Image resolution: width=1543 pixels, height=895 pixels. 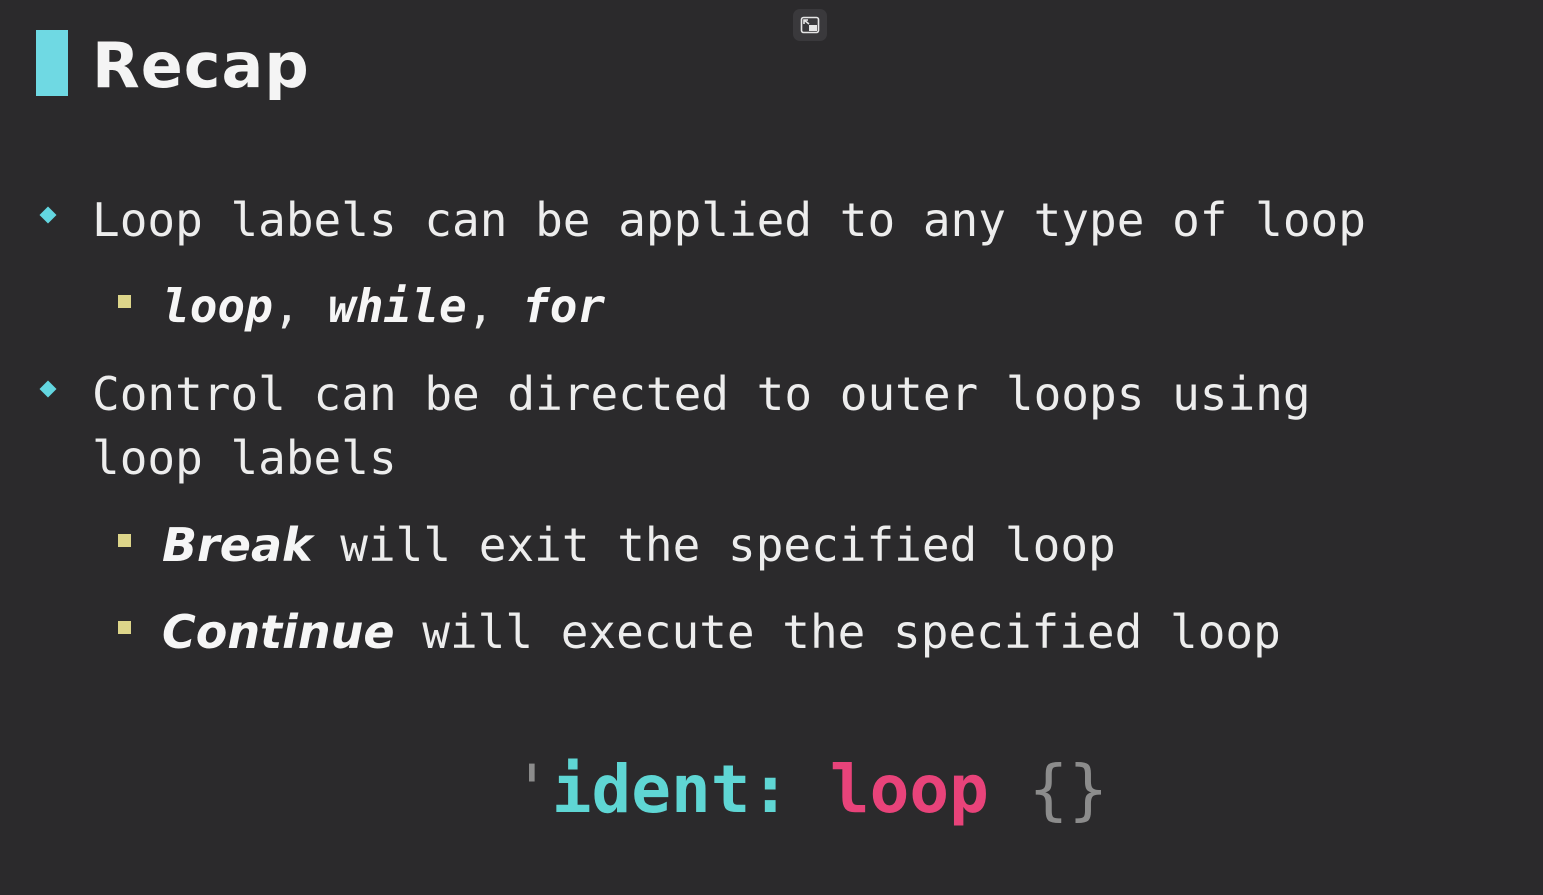 What do you see at coordinates (1068, 789) in the screenshot?
I see `code-braces: {}` at bounding box center [1068, 789].